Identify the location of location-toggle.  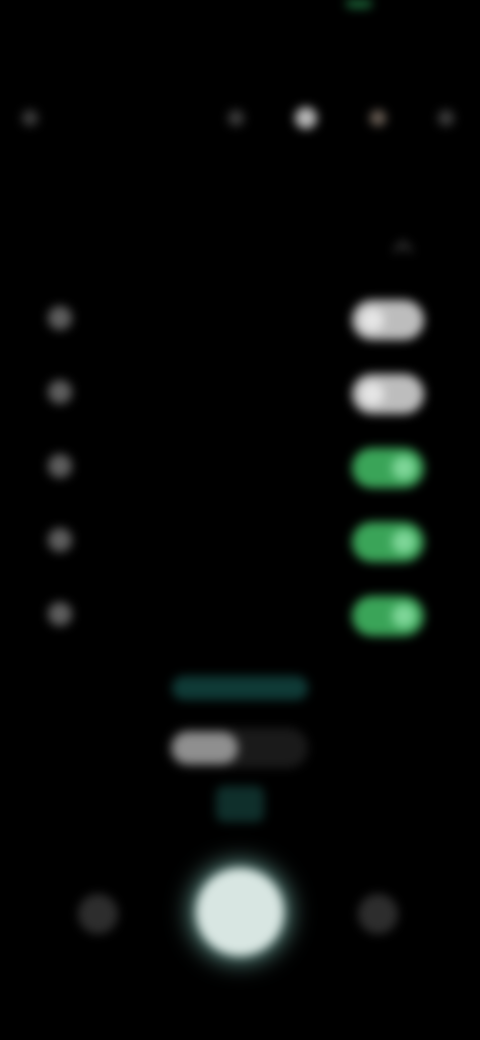
(388, 468).